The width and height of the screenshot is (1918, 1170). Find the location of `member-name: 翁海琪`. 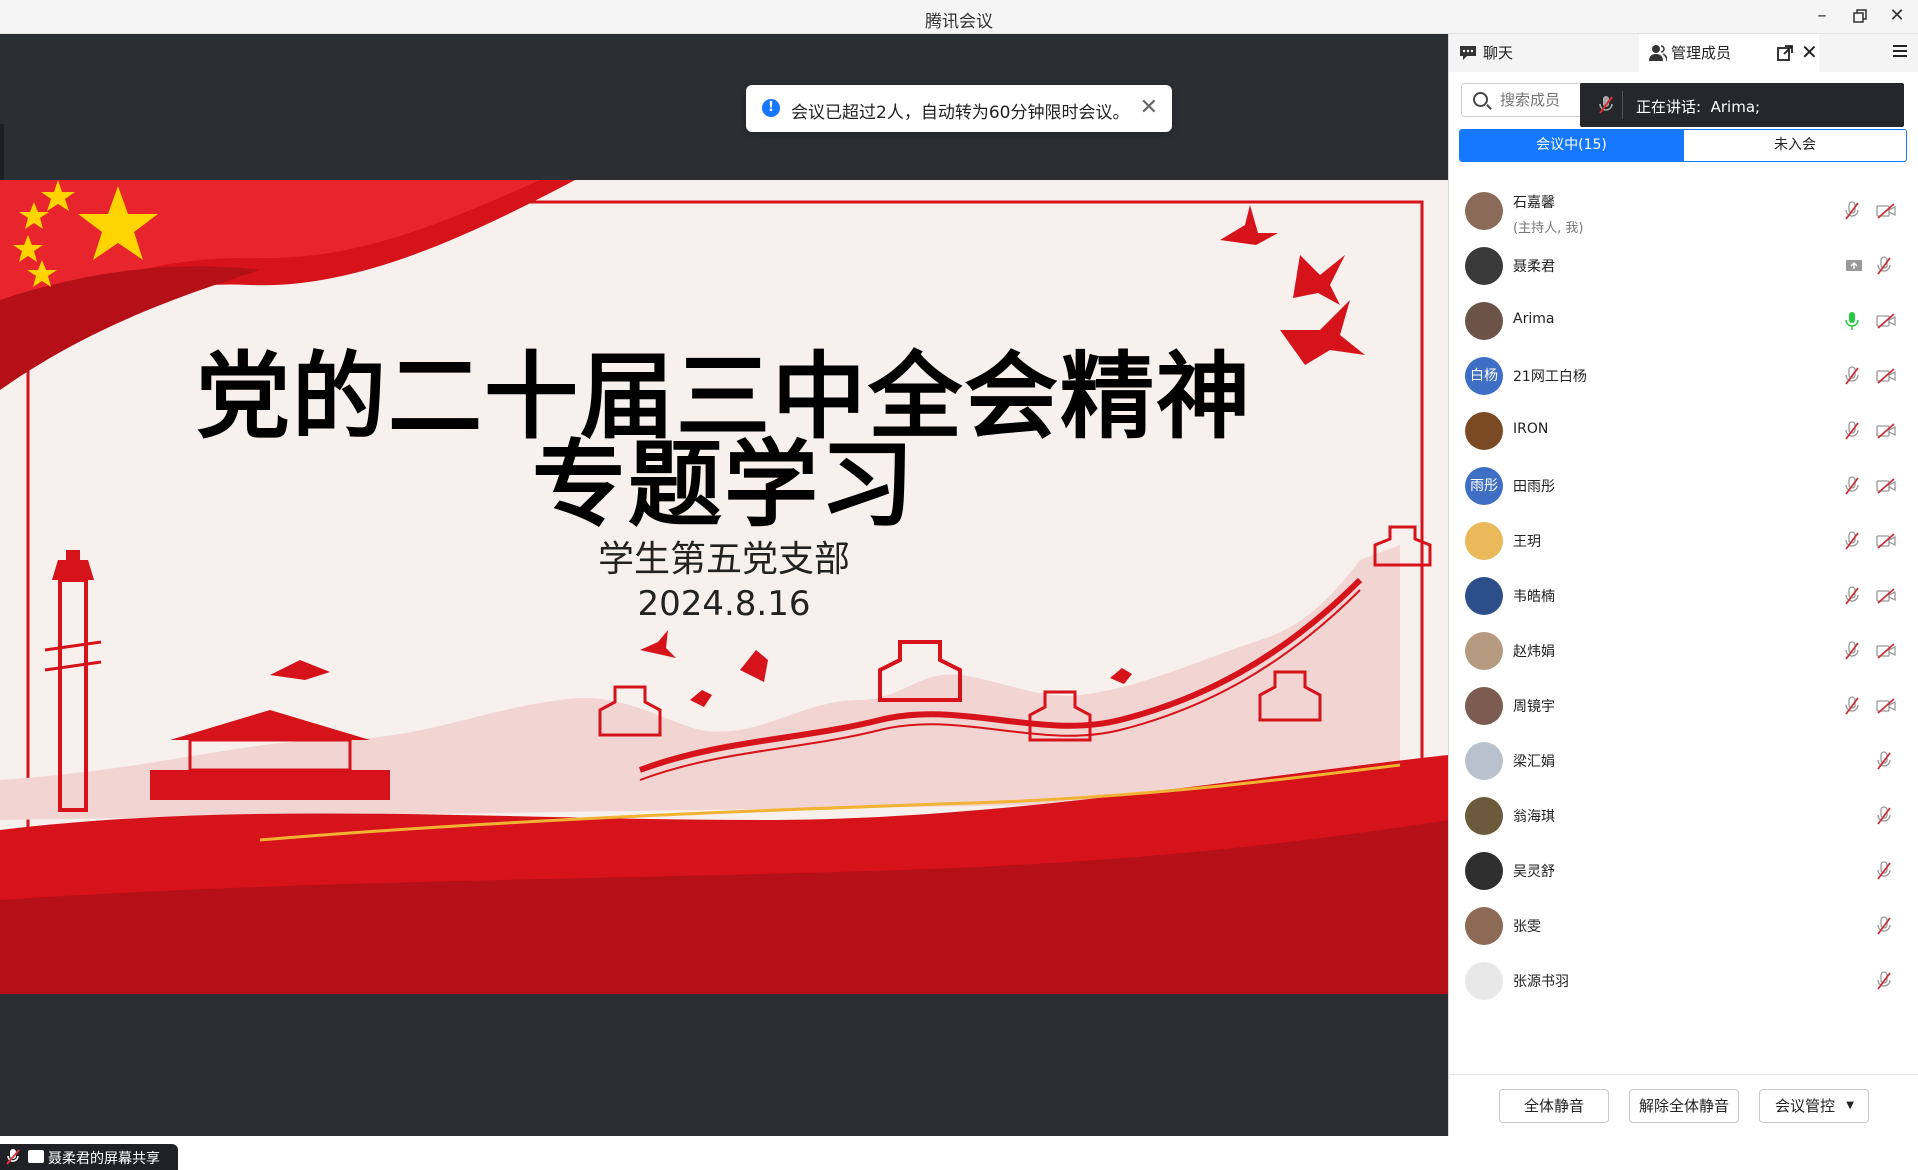

member-name: 翁海琪 is located at coordinates (1534, 817).